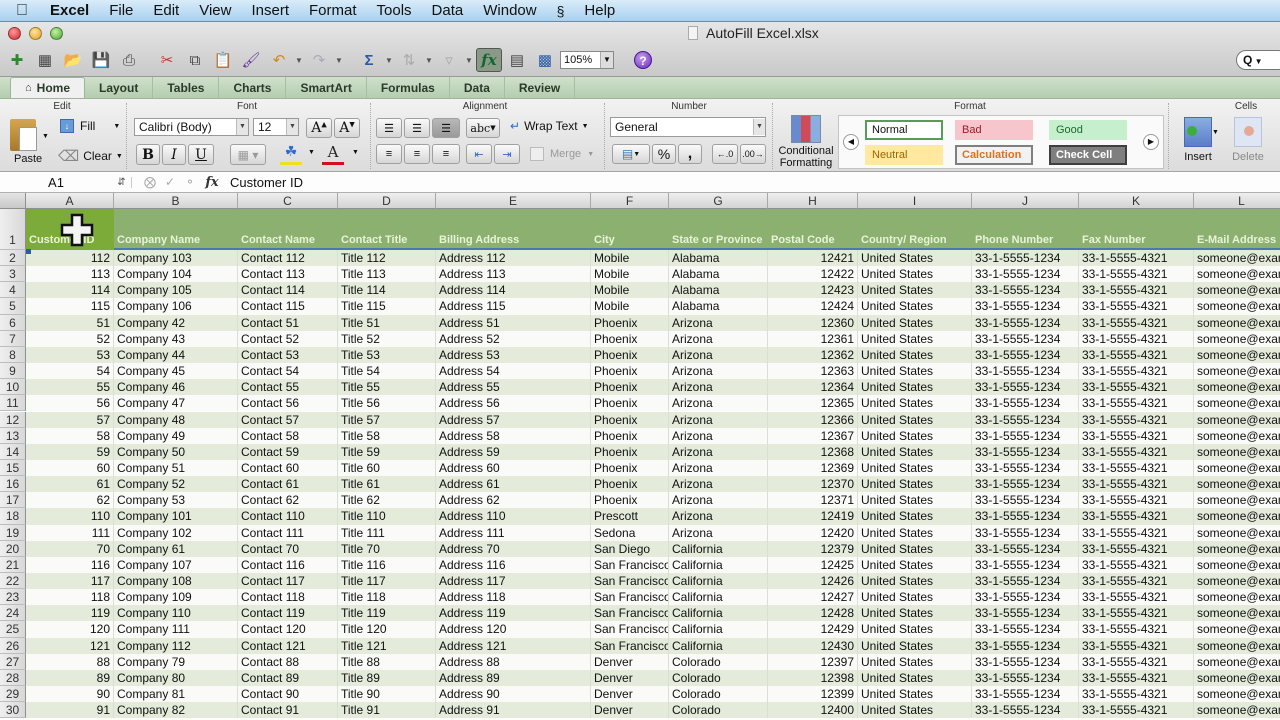 The width and height of the screenshot is (1280, 720). I want to click on increase-indent-button: ⇥, so click(507, 154).